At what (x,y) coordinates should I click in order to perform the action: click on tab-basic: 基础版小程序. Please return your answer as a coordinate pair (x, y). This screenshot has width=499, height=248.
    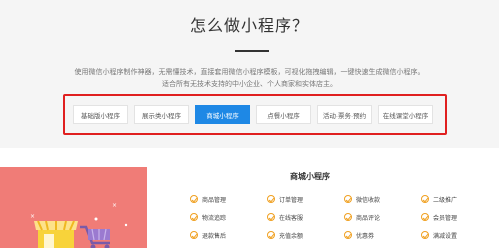
    Looking at the image, I should click on (100, 114).